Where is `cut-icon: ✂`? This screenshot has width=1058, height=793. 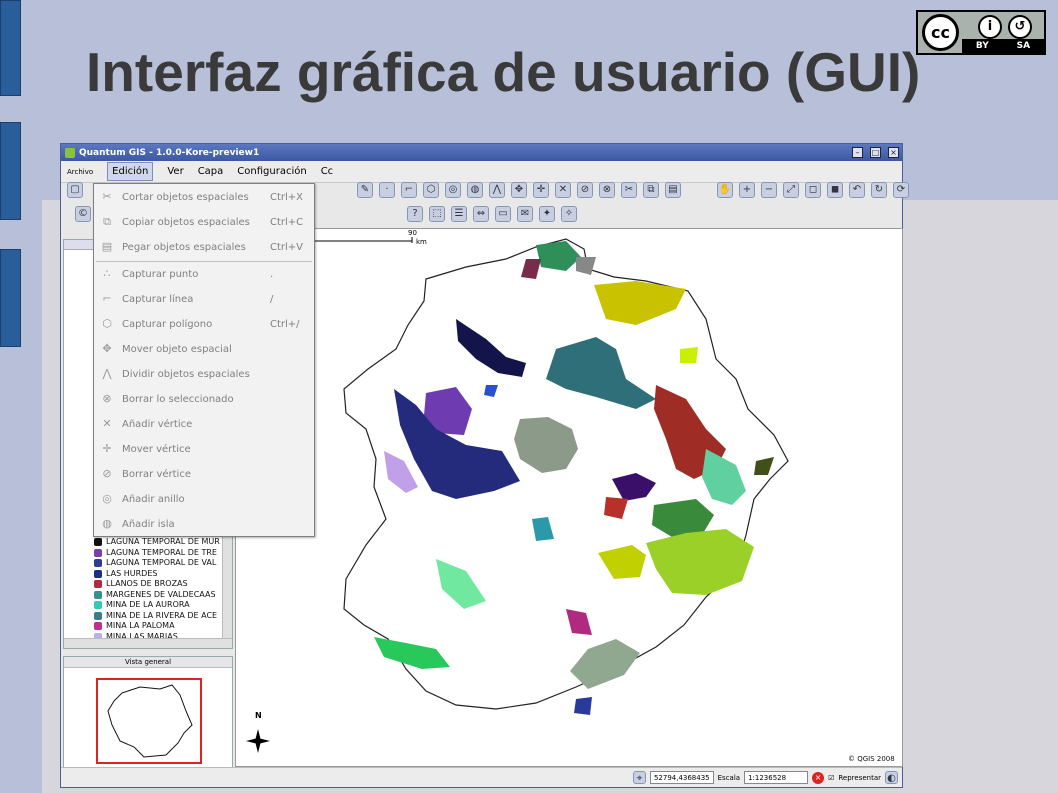
cut-icon: ✂ is located at coordinates (629, 190).